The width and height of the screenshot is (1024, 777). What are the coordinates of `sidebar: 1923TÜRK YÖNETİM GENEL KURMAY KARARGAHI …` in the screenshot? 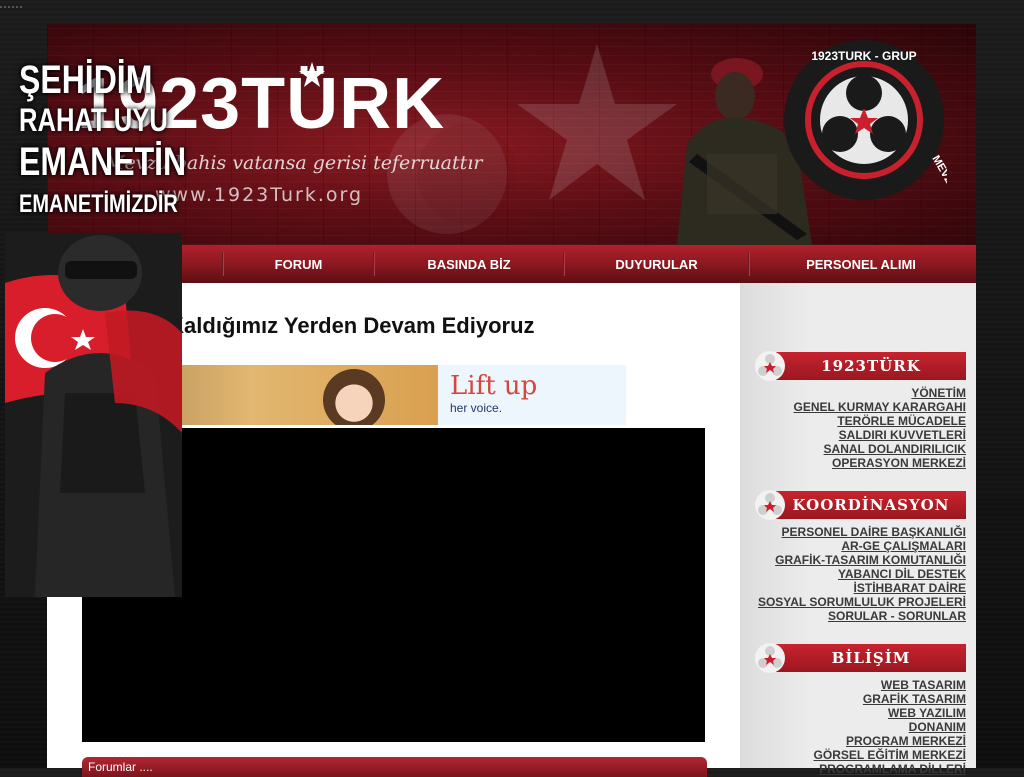 It's located at (858, 529).